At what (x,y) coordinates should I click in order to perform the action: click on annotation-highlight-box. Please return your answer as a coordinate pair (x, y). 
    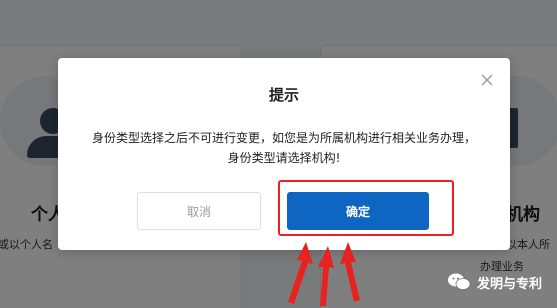
    Looking at the image, I should click on (366, 208).